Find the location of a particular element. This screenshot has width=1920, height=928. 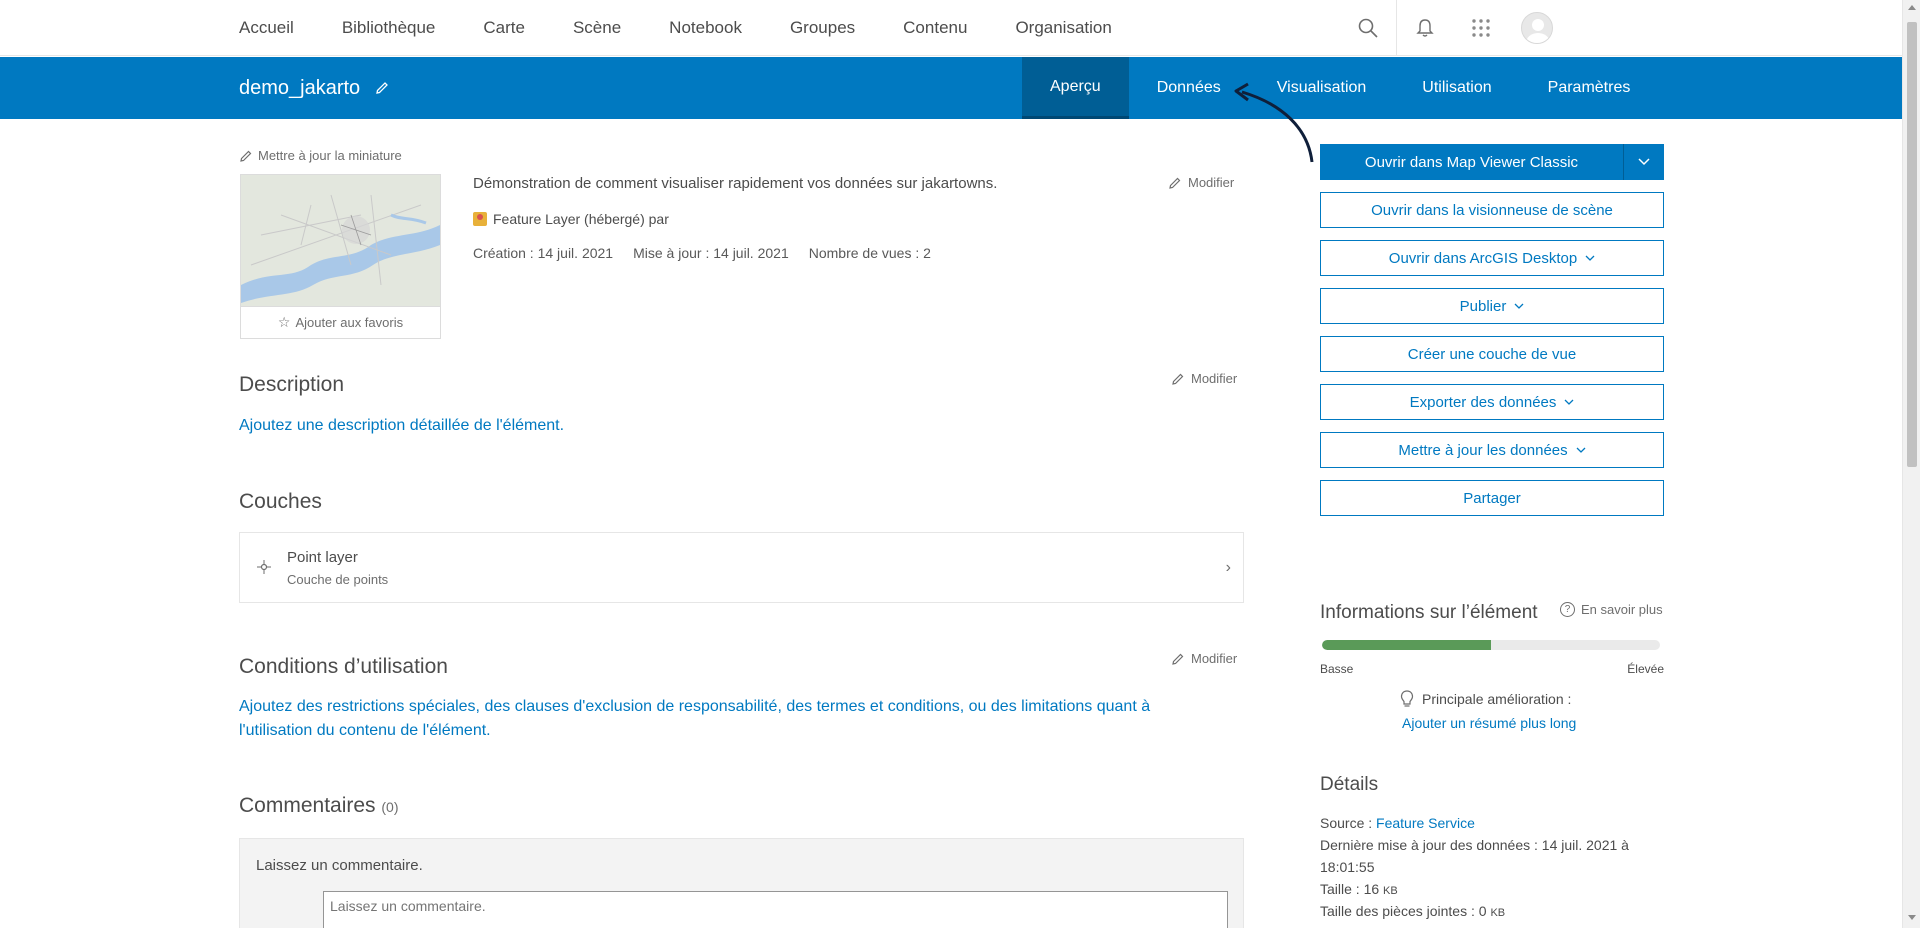

nav-accueil: Accueil is located at coordinates (266, 28).